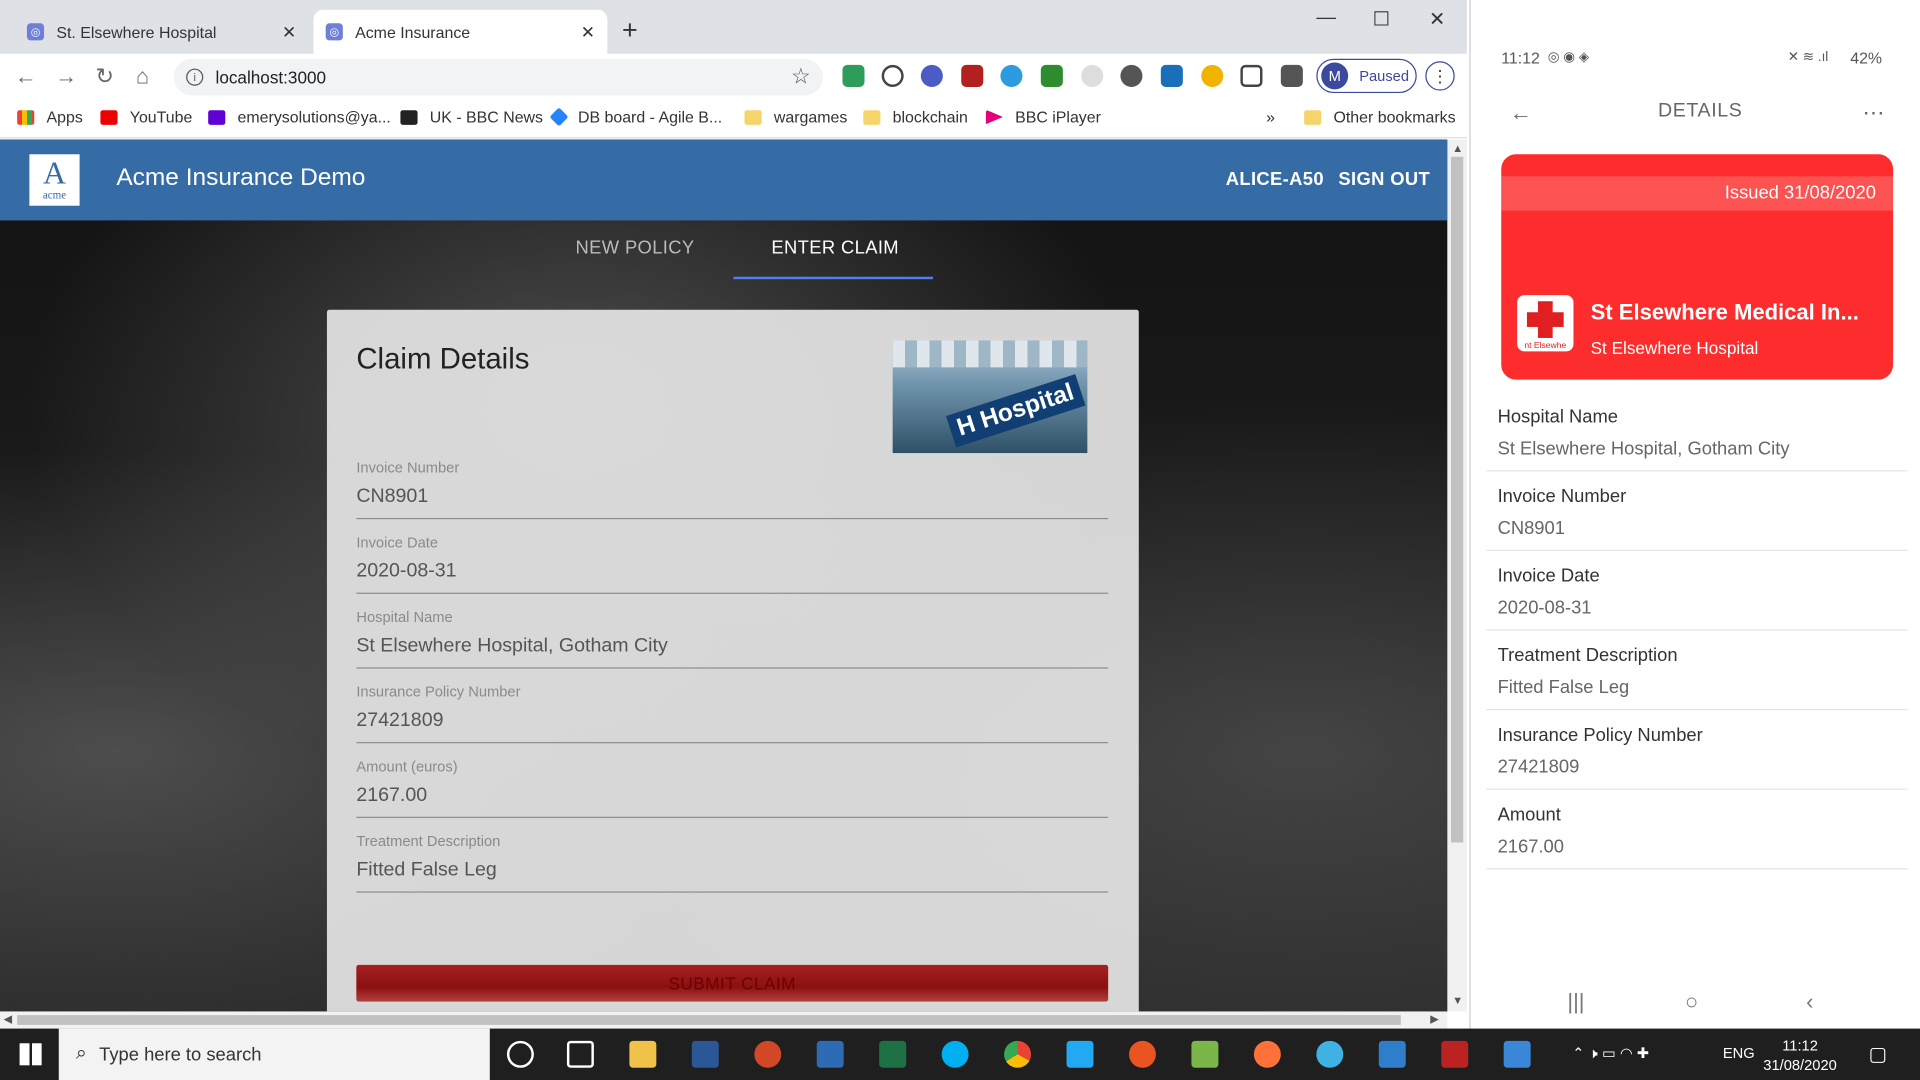 This screenshot has width=1920, height=1080. I want to click on detail-value: 2167.00, so click(1530, 847).